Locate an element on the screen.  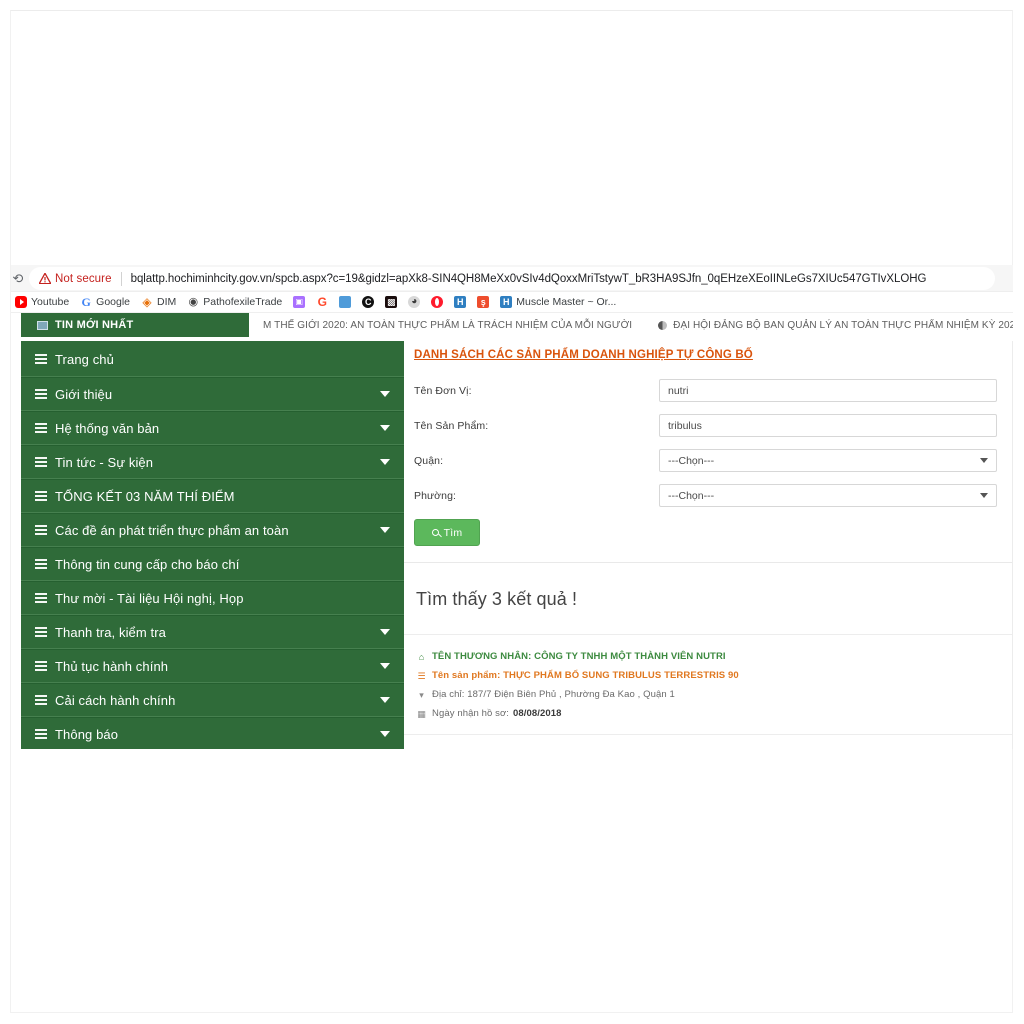
form-row-product: Tên Sản Phẩm: tribulus is located at coordinates (705, 425).